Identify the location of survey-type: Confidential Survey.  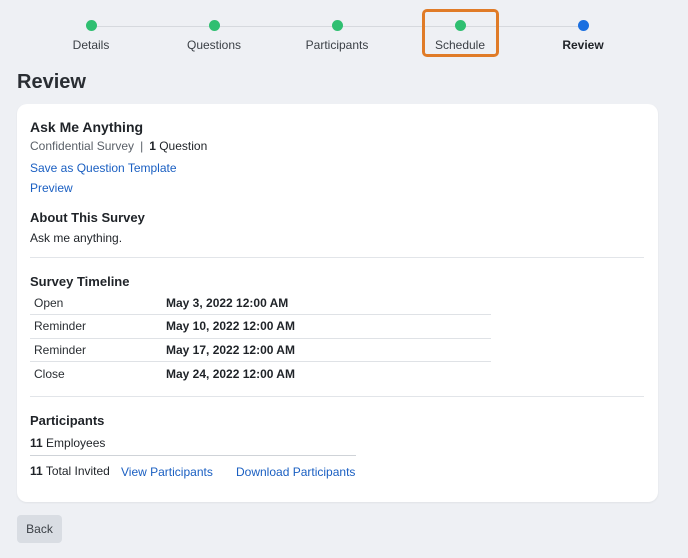
(82, 146).